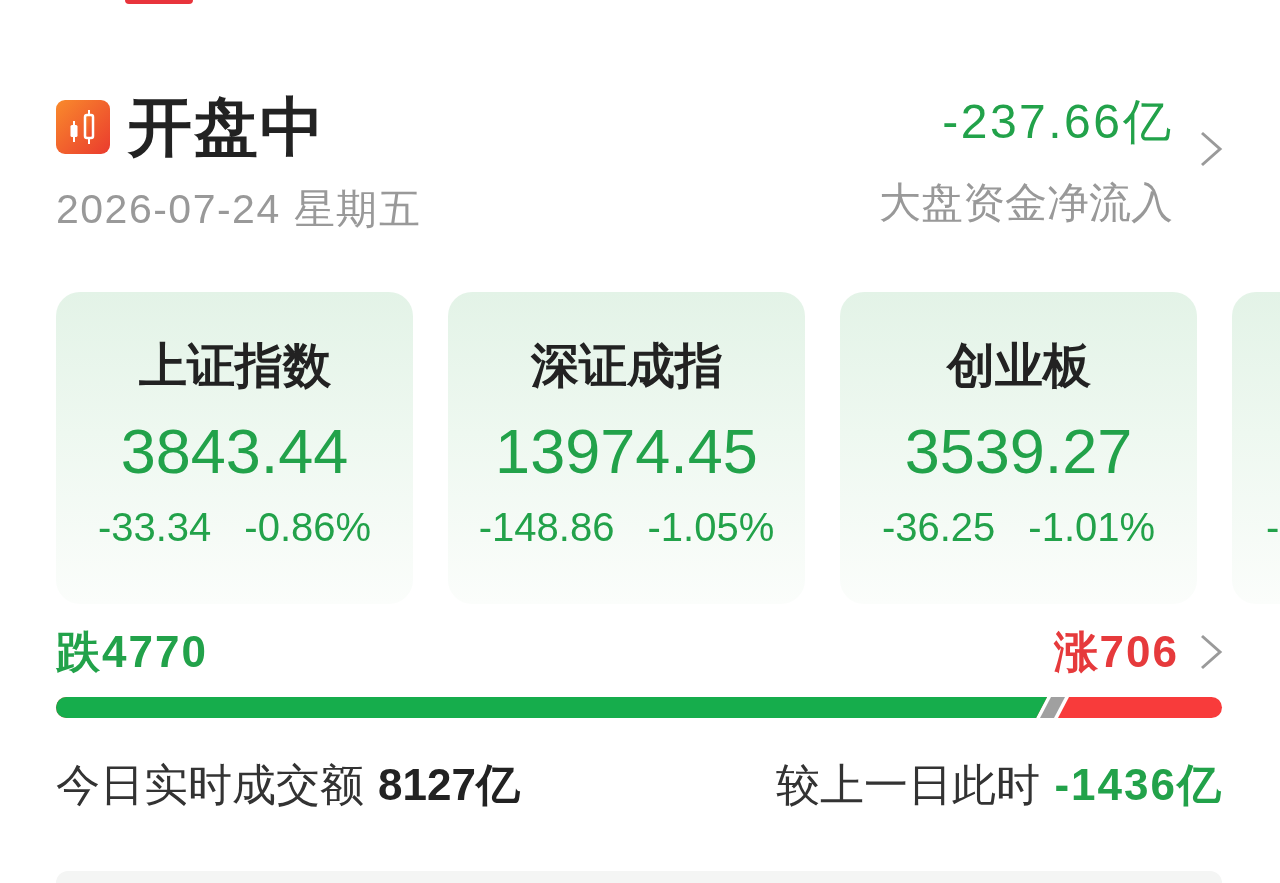 This screenshot has height=883, width=1280. Describe the element at coordinates (159, 2) in the screenshot. I see `tab-indicator` at that location.